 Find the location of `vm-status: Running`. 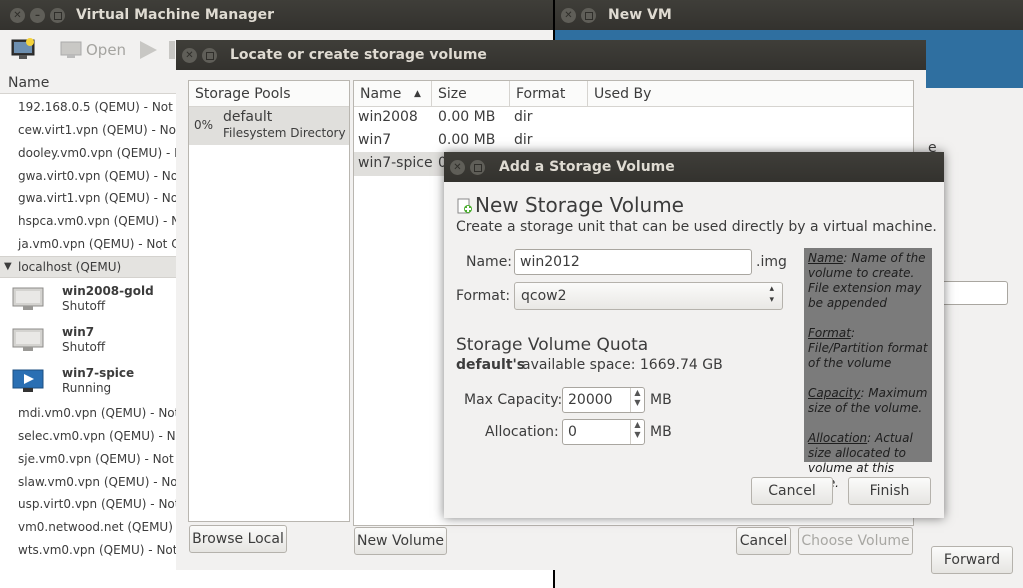

vm-status: Running is located at coordinates (87, 388).